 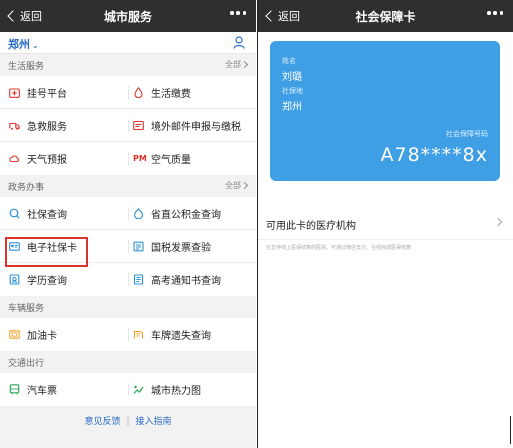 I want to click on mail-icon, so click(x=138, y=125).